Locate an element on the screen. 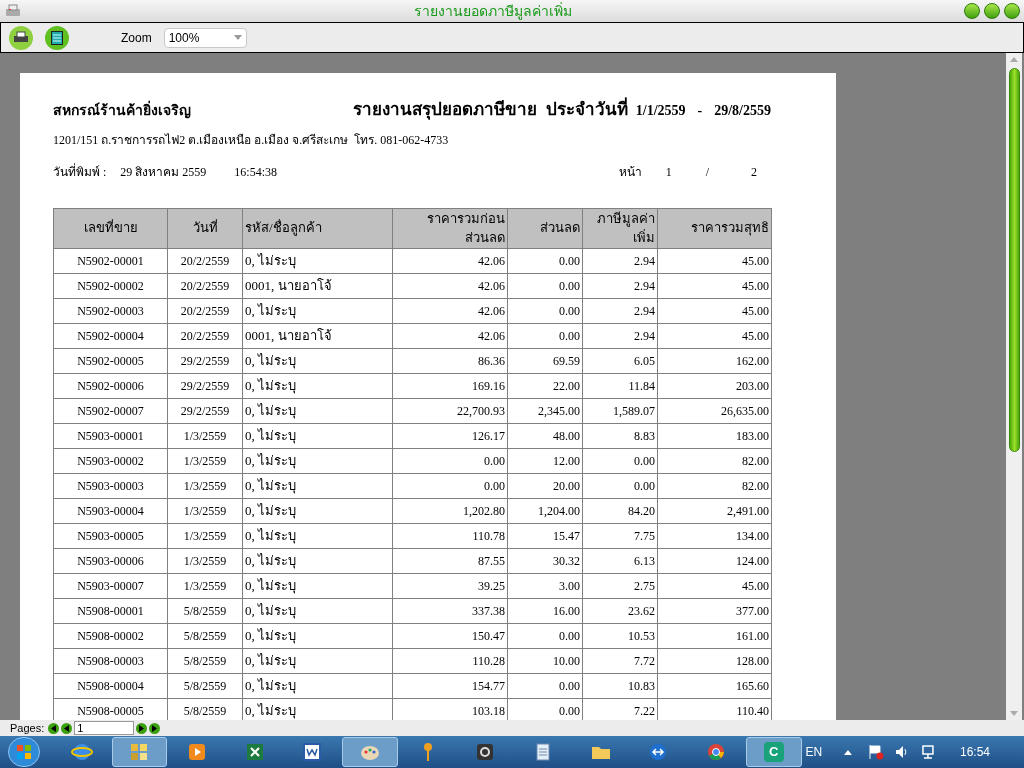 This screenshot has height=768, width=1024. table-cell: 48.00 is located at coordinates (545, 435).